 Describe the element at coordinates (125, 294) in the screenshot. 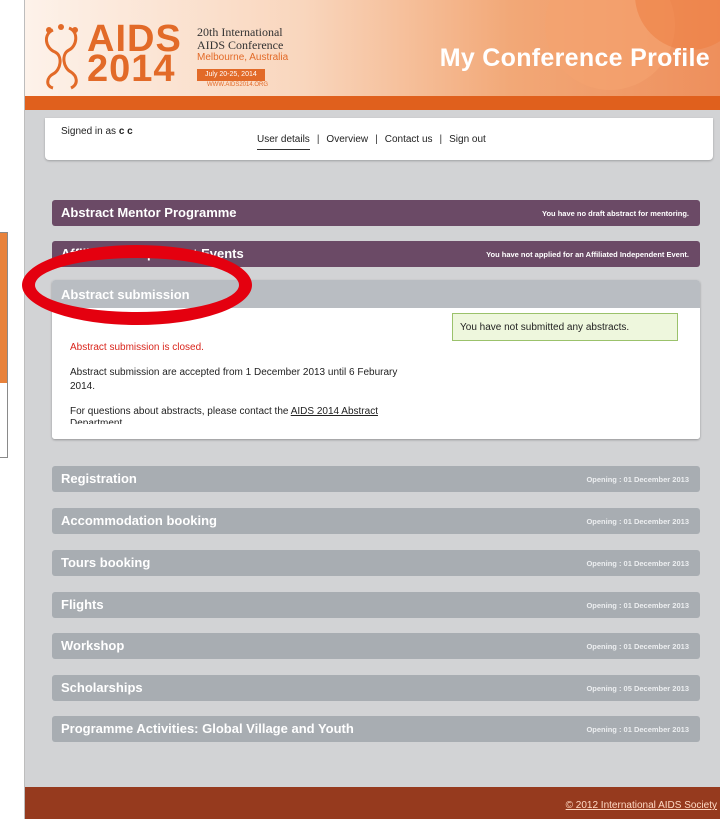

I see `section-title: Abstract submission` at that location.